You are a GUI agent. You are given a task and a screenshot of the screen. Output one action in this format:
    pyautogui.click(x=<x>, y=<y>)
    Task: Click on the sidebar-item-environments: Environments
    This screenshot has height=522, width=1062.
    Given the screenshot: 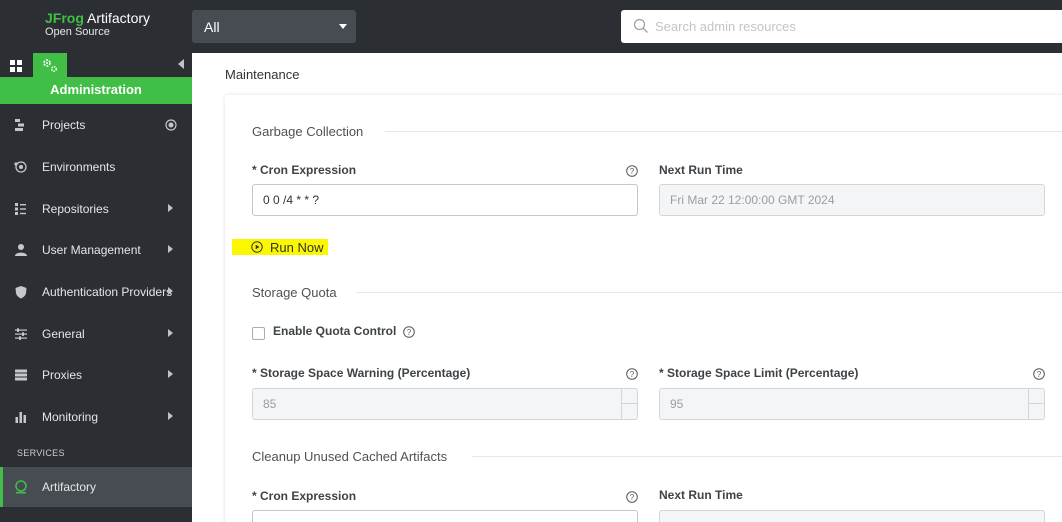 What is the action you would take?
    pyautogui.click(x=96, y=167)
    